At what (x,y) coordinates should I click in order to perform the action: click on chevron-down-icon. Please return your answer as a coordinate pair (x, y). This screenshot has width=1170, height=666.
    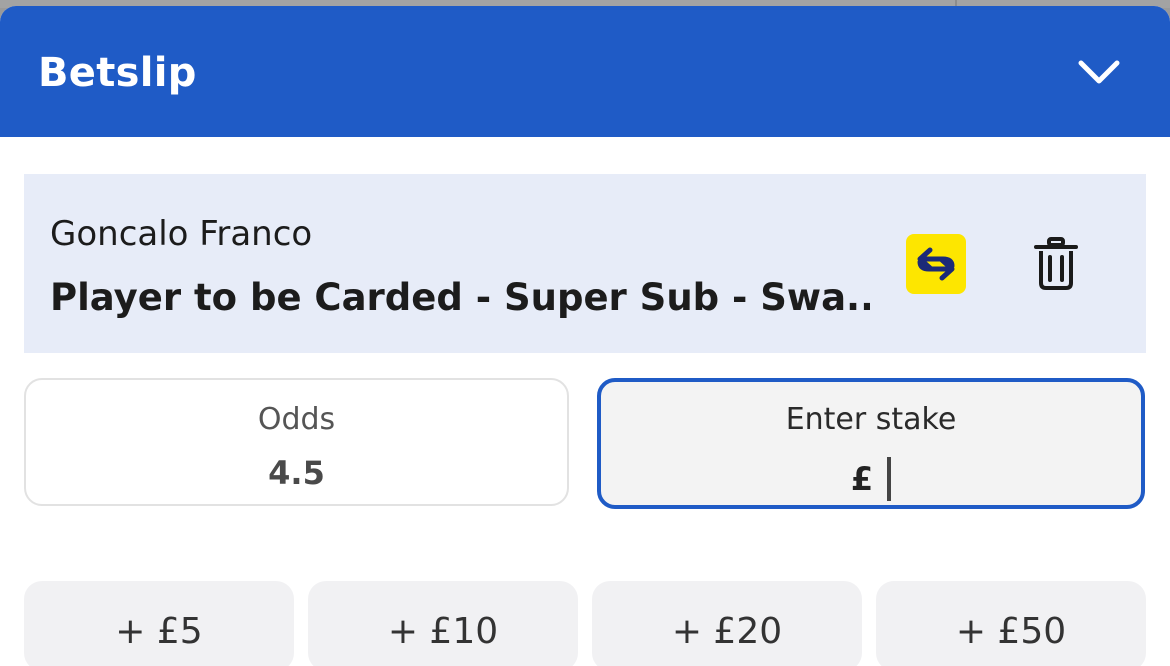
    Looking at the image, I should click on (1099, 72).